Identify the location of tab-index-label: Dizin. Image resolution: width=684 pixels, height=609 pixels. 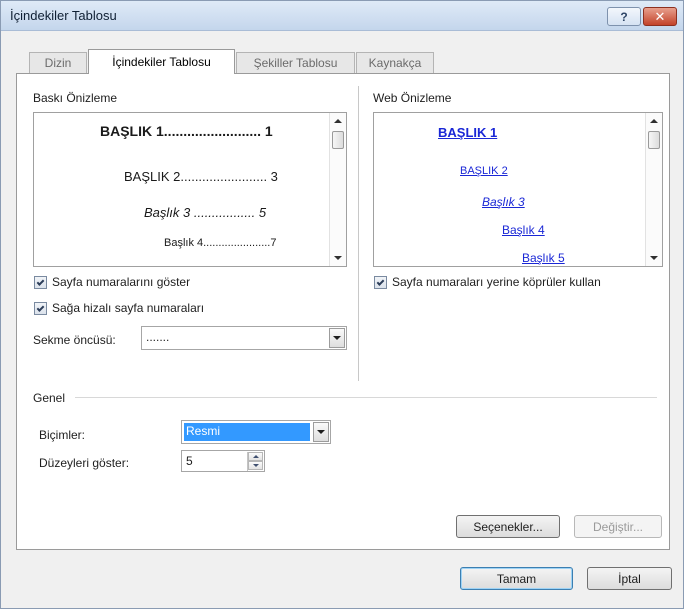
(58, 63).